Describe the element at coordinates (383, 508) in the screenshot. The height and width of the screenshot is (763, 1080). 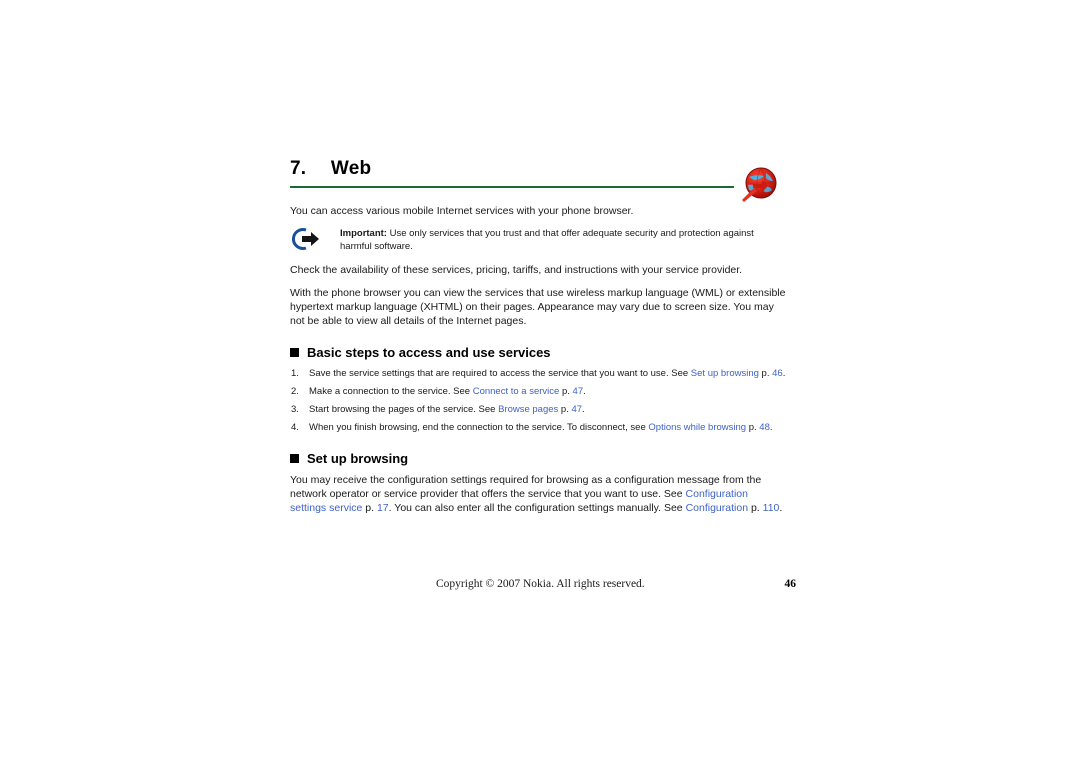
I see `xref-page-link: 17` at that location.